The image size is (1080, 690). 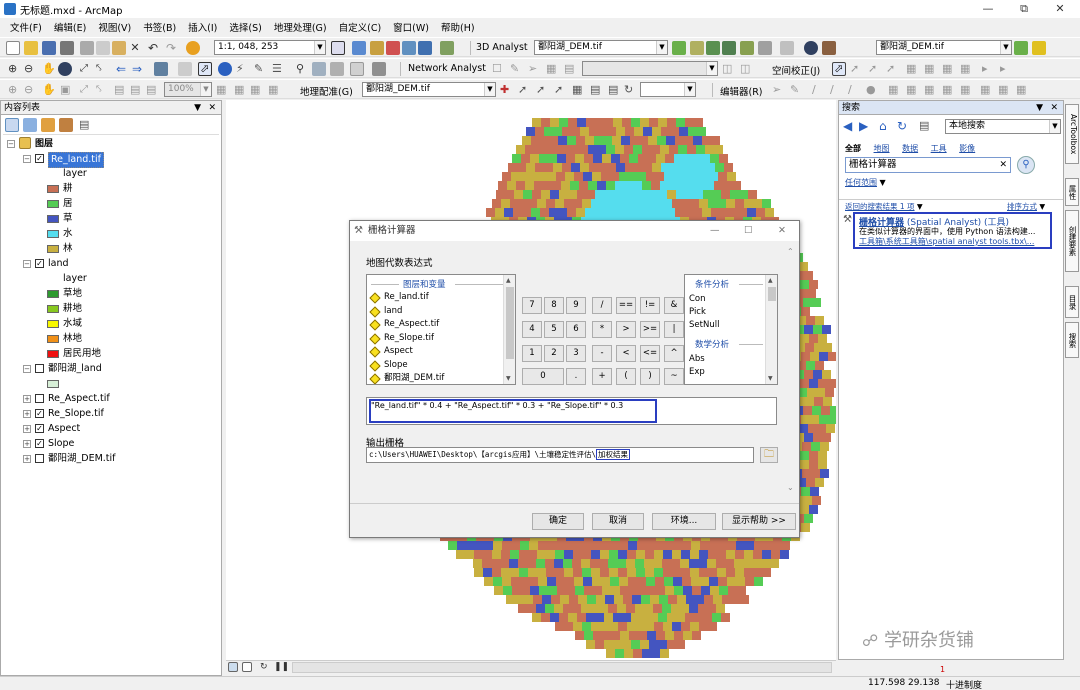 I want to click on tab-tools: 工具, so click(x=939, y=148).